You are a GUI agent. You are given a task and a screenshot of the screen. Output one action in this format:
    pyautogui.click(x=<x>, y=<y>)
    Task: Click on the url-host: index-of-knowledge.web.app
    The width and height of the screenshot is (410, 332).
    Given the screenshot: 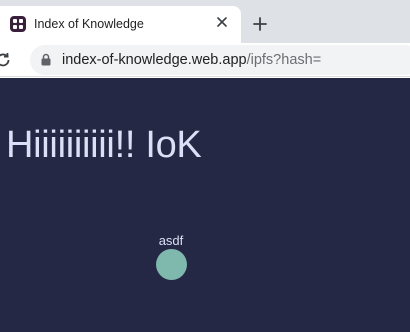 What is the action you would take?
    pyautogui.click(x=154, y=60)
    